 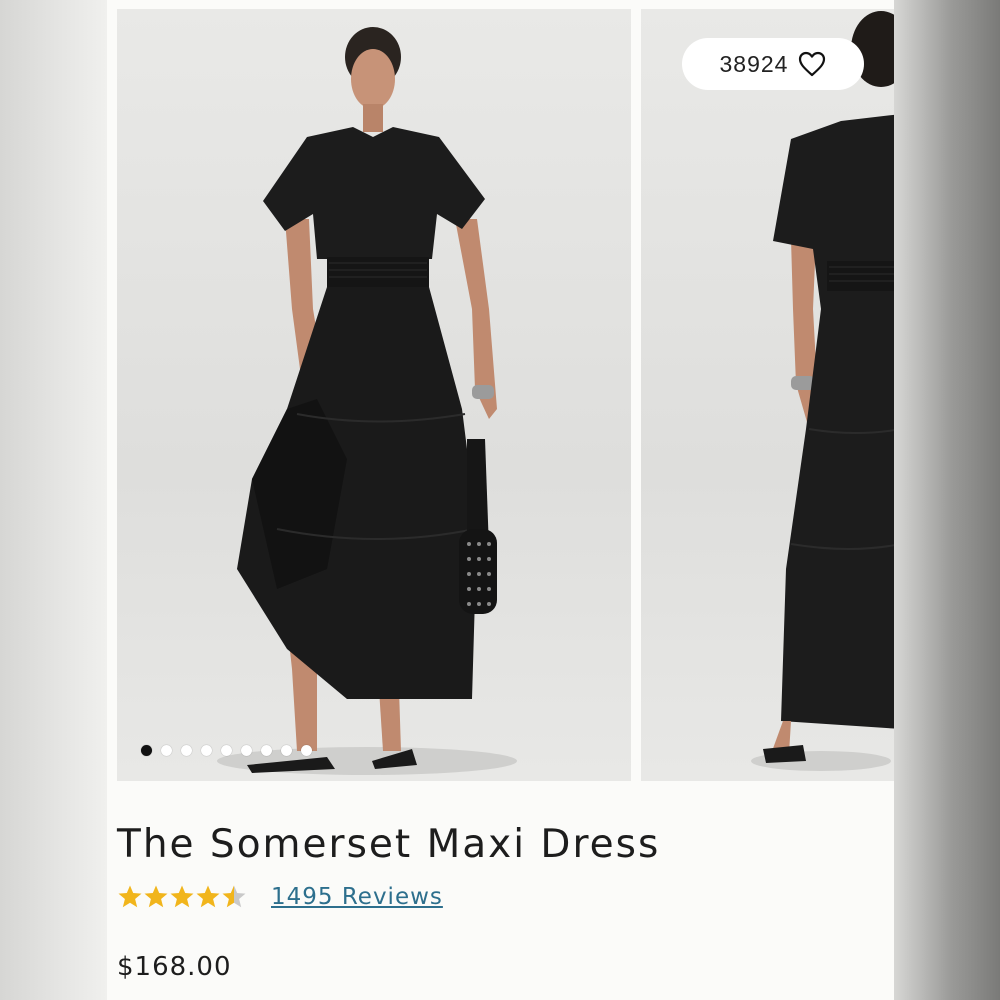 I want to click on product-price: $168.00, so click(x=174, y=967).